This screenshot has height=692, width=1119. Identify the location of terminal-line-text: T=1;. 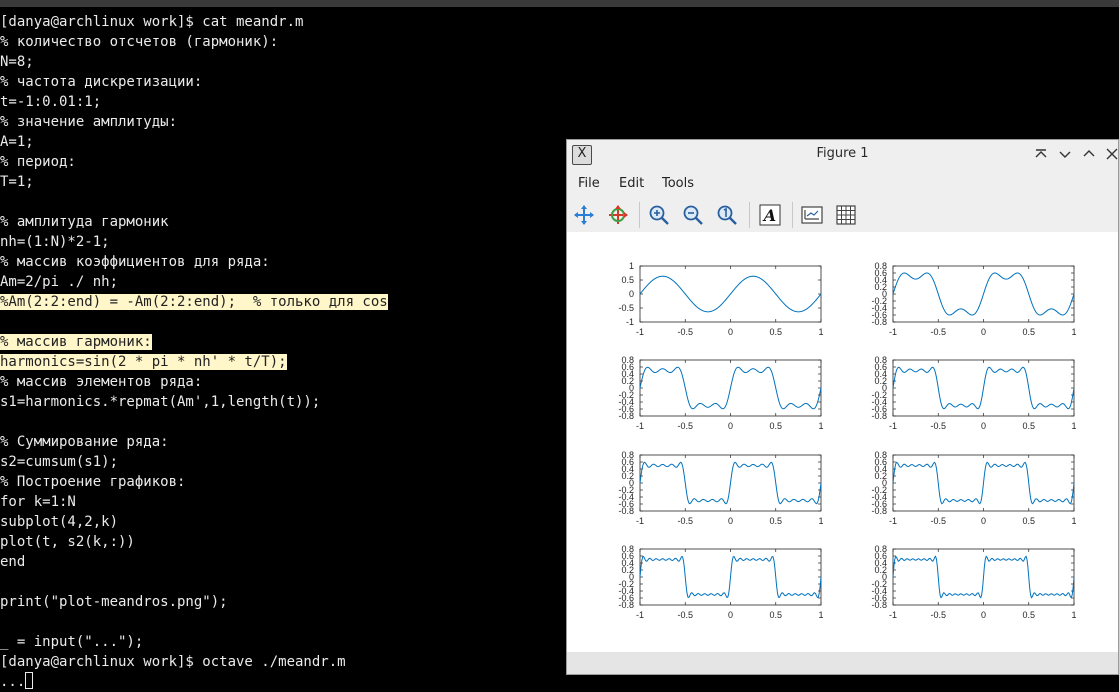
(17, 182).